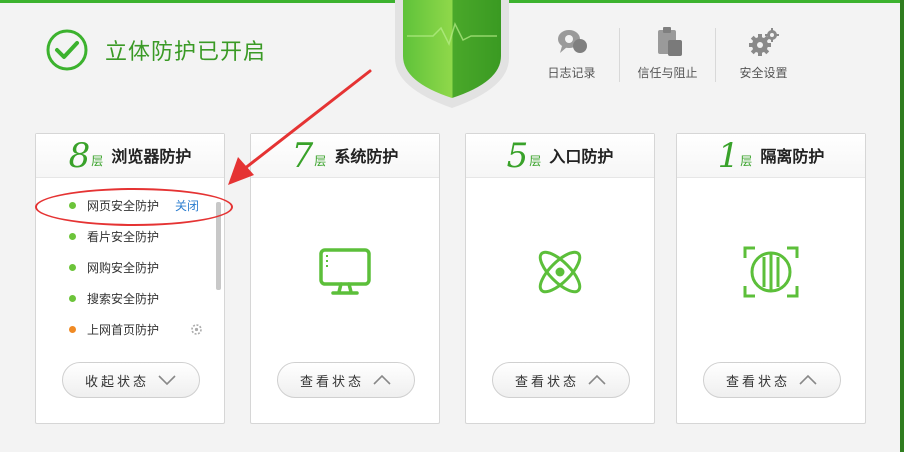  I want to click on layer-count: 1, so click(728, 156).